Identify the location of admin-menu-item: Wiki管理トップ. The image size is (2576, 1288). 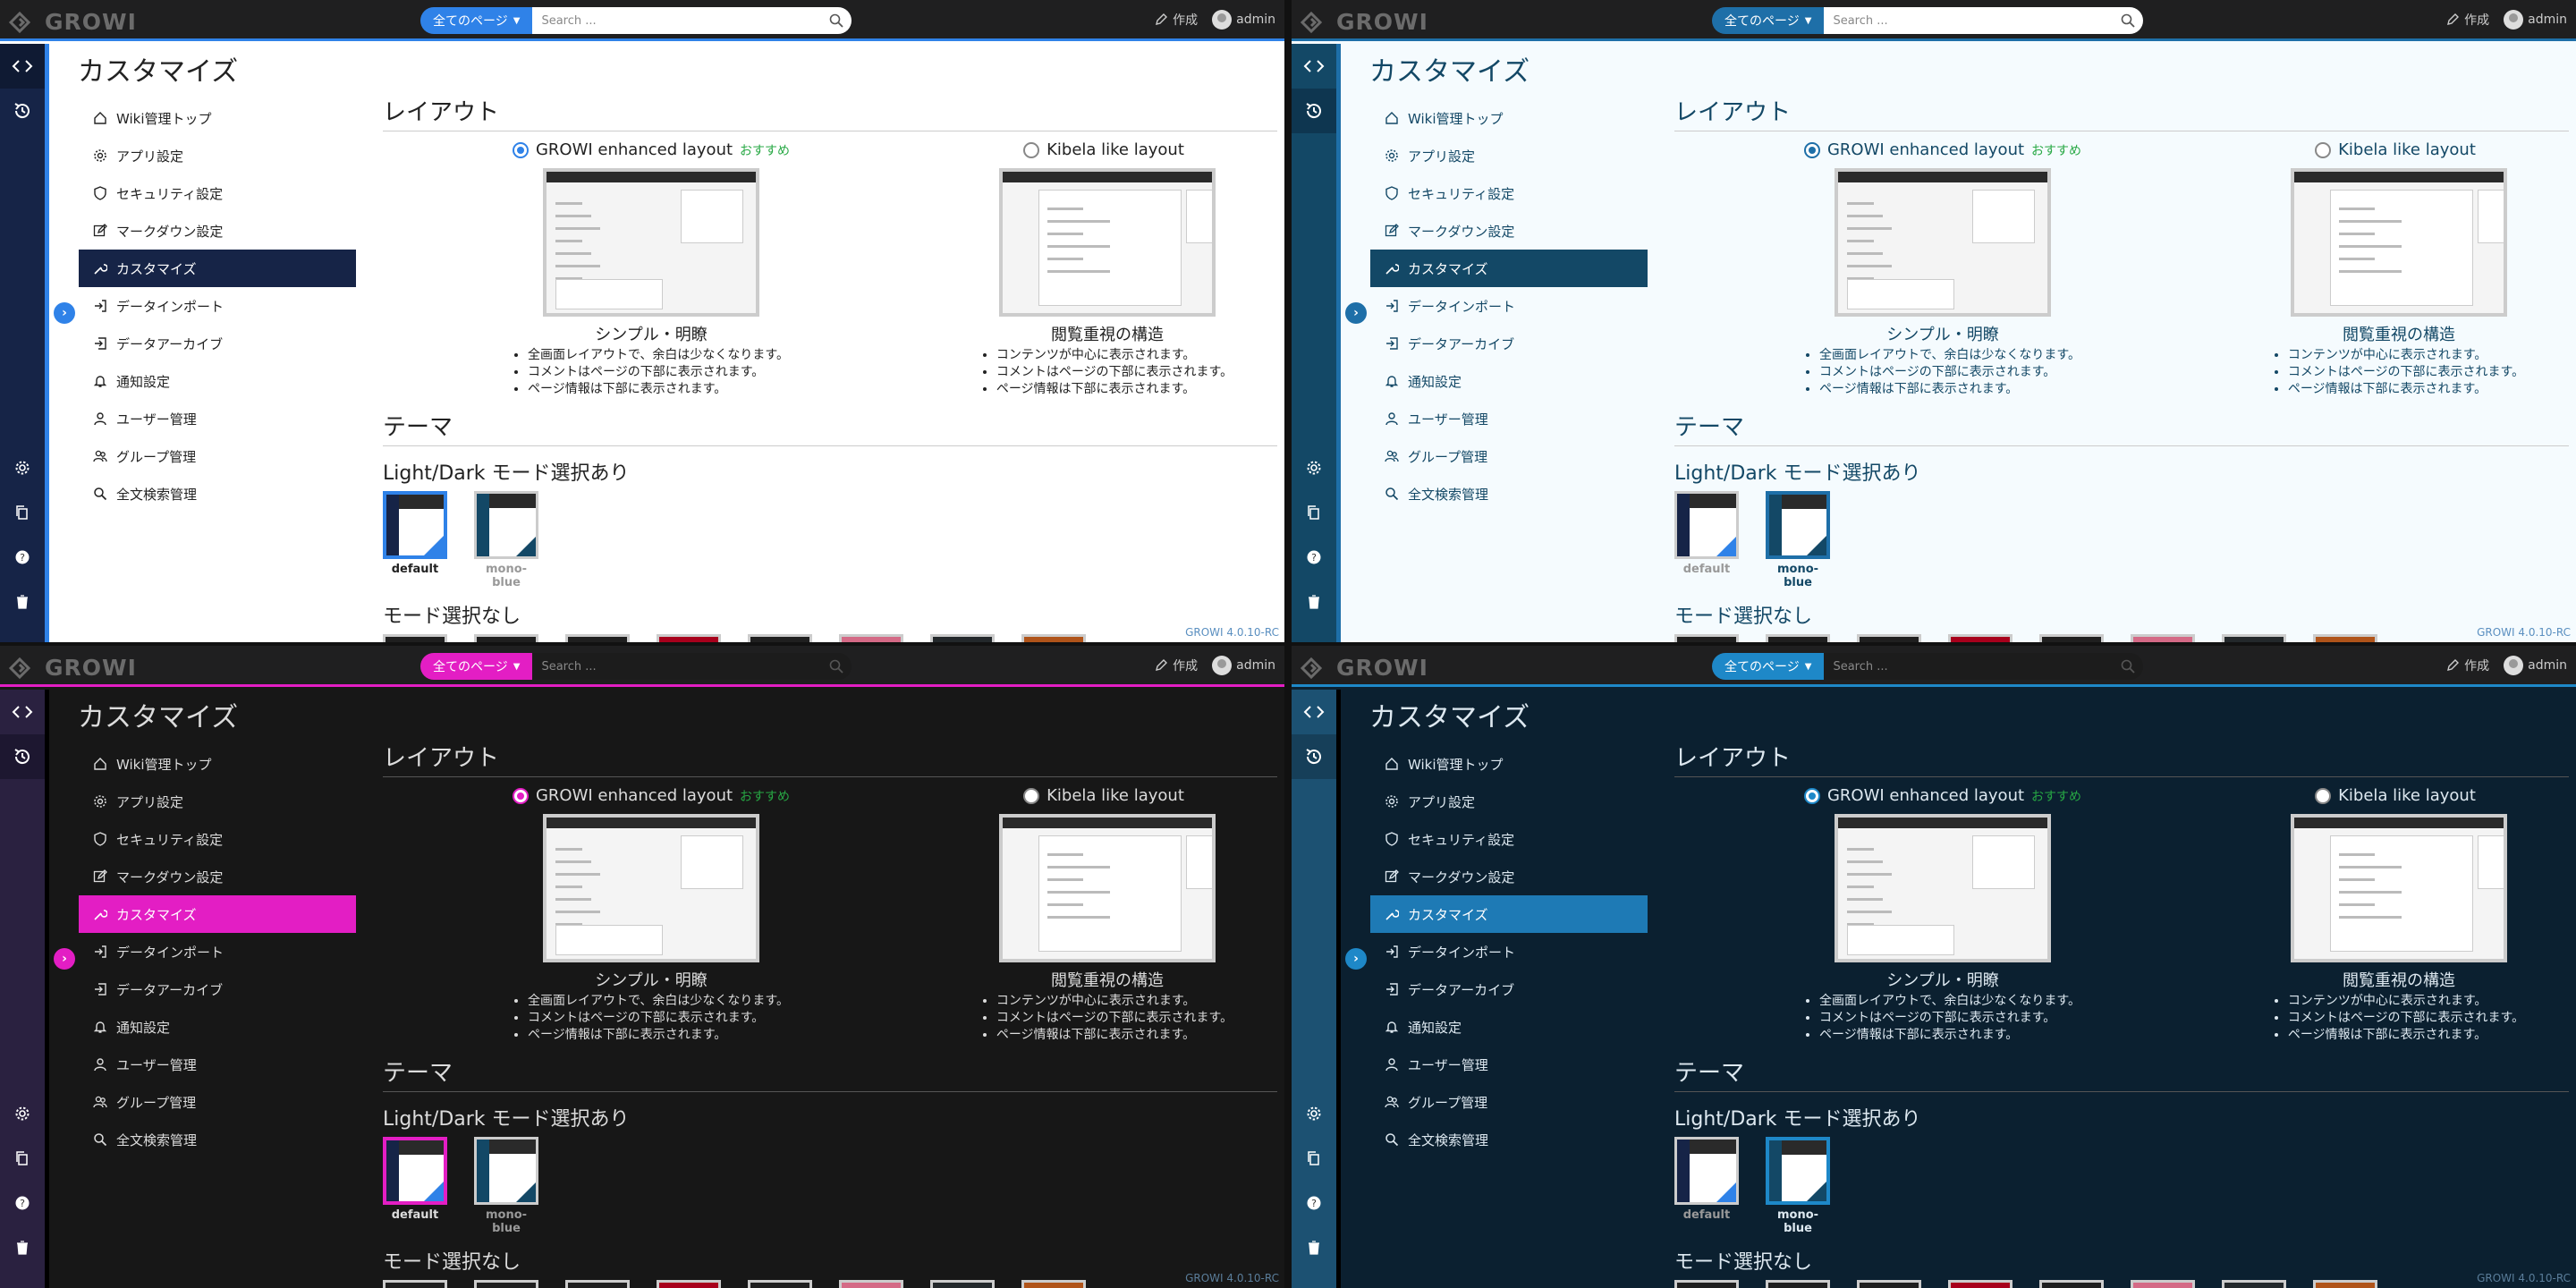
(217, 764).